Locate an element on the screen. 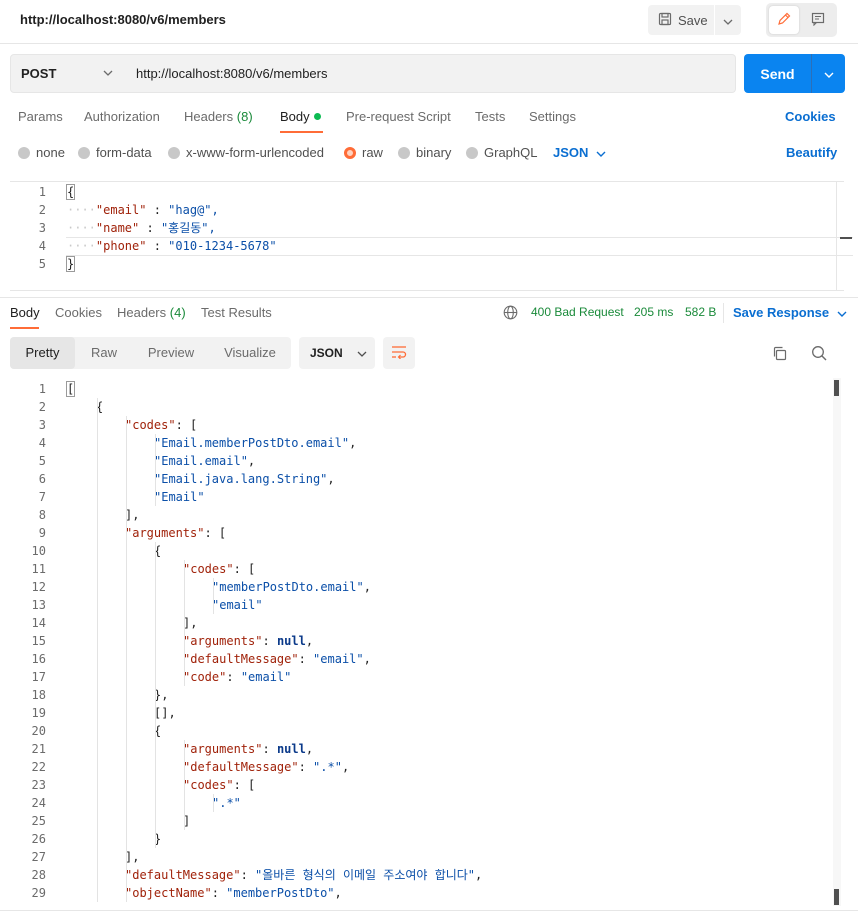 Image resolution: width=858 pixels, height=918 pixels. response-size: 582 B is located at coordinates (700, 312).